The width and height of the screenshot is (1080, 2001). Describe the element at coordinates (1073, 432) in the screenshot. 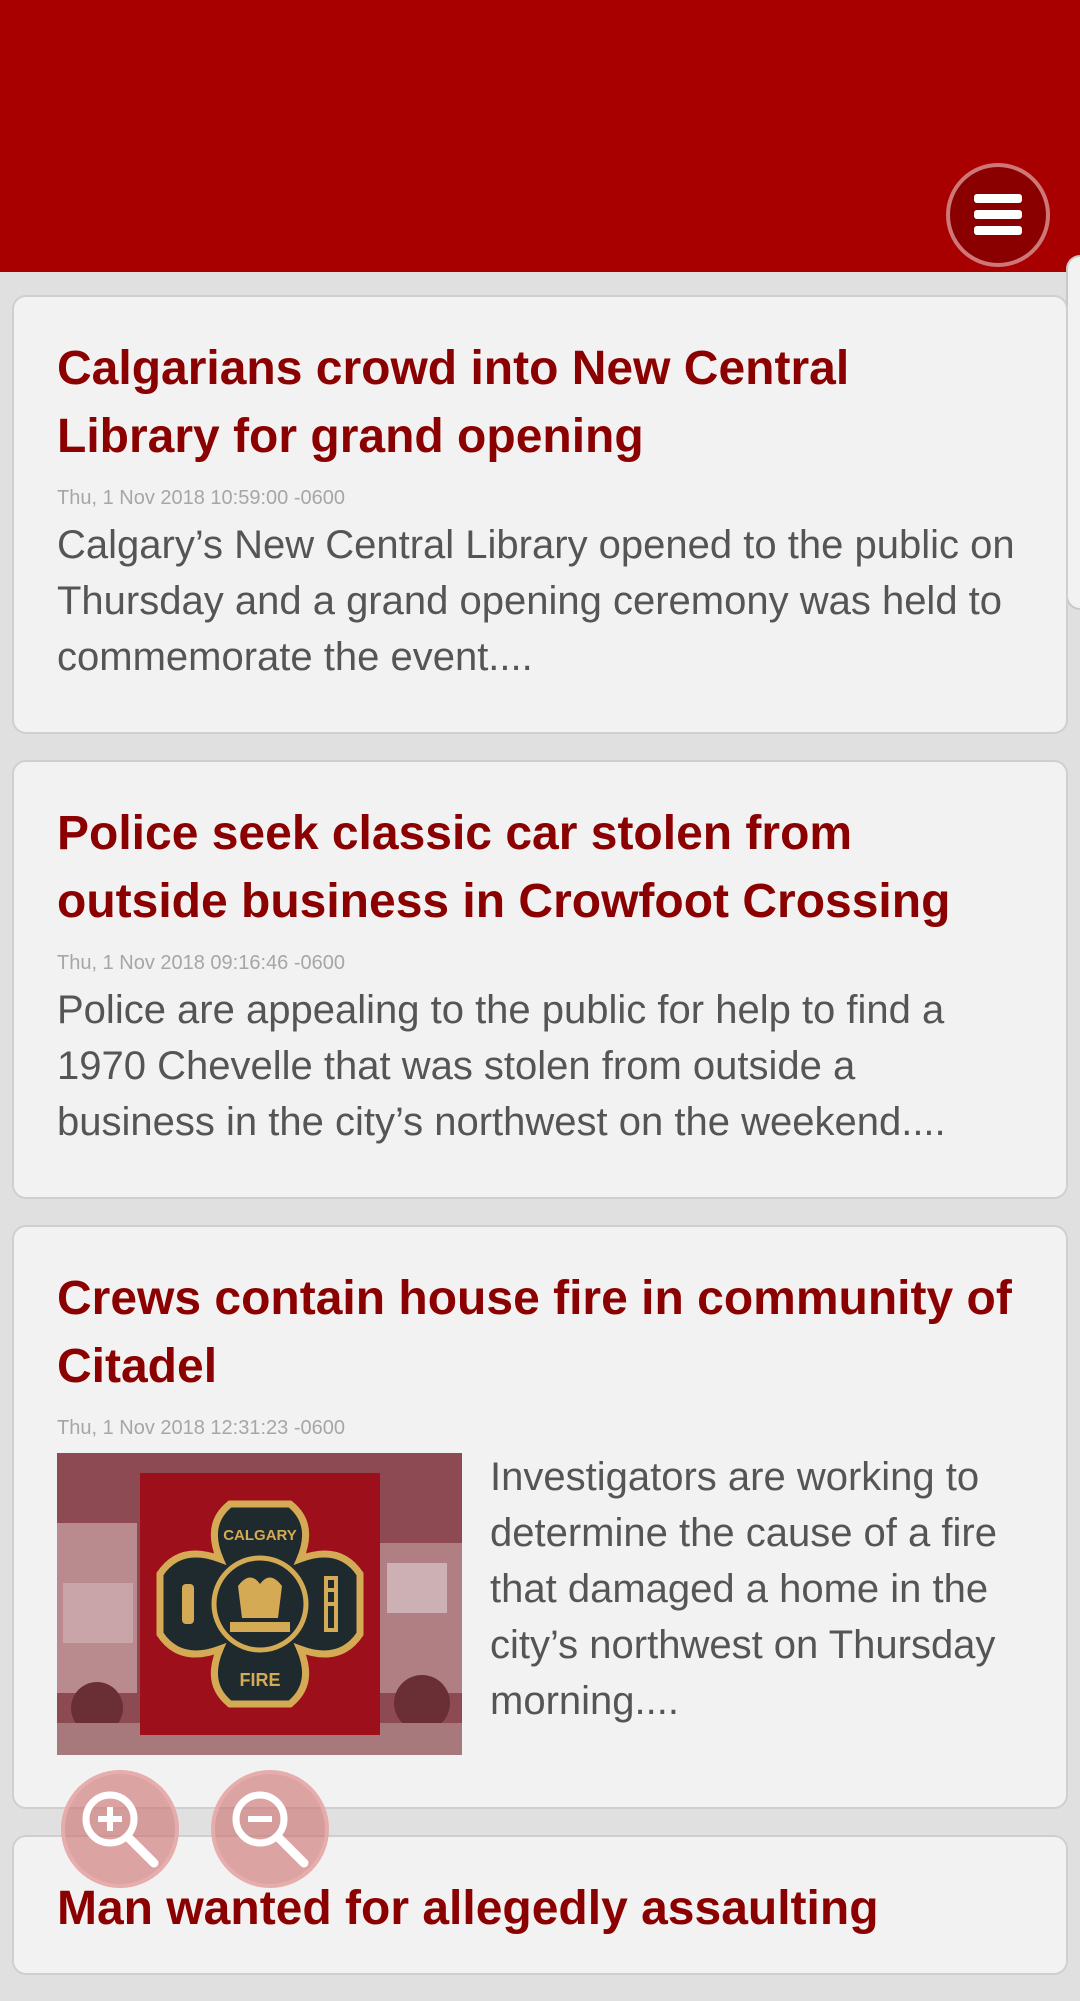

I see `side-drawer-handle` at that location.